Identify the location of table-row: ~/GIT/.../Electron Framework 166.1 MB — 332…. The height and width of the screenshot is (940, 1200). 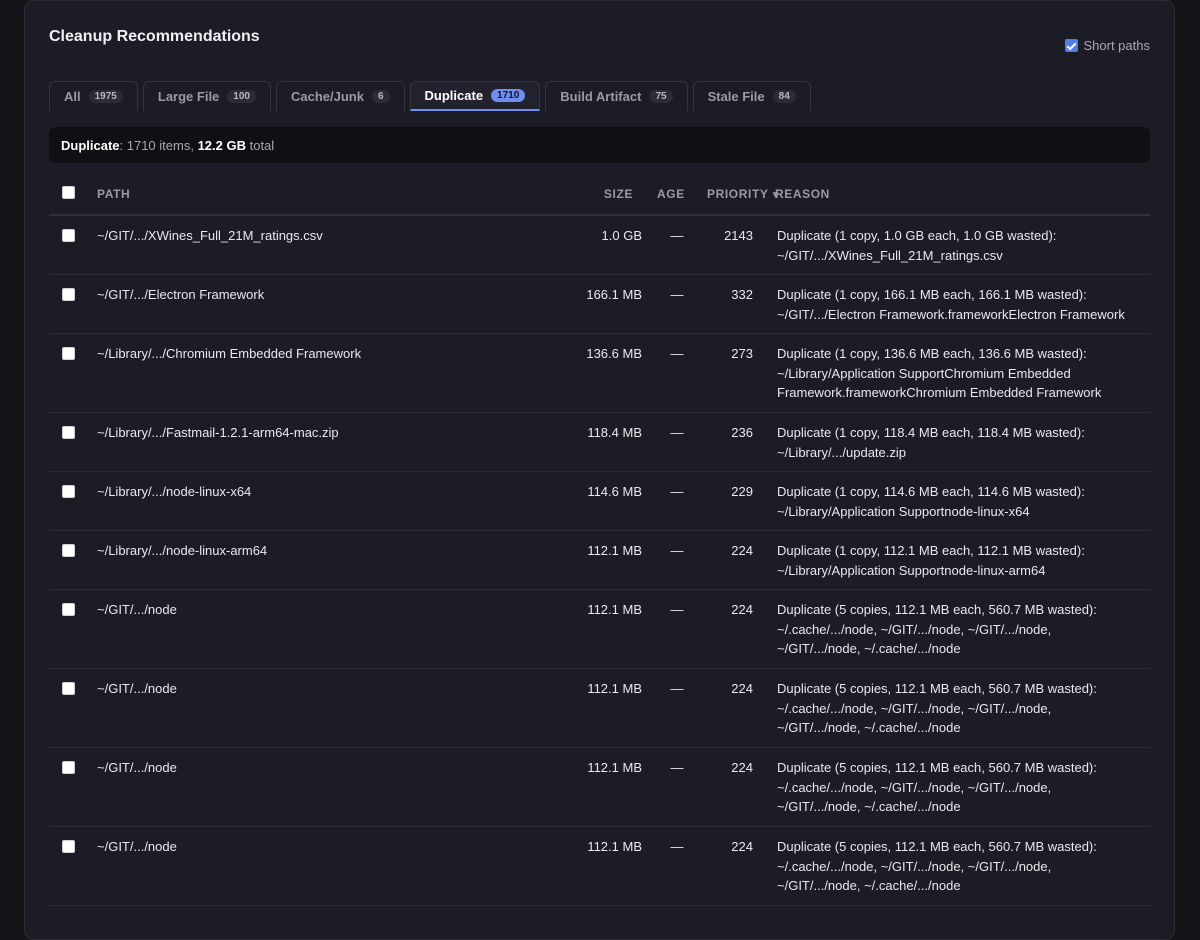
(599, 304).